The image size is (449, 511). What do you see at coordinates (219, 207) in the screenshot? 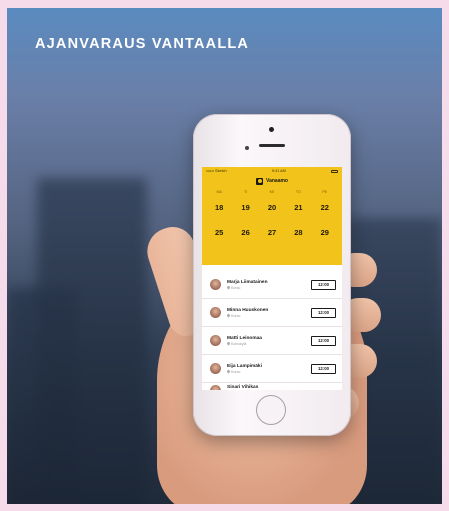
I see `calendar-date: 18` at bounding box center [219, 207].